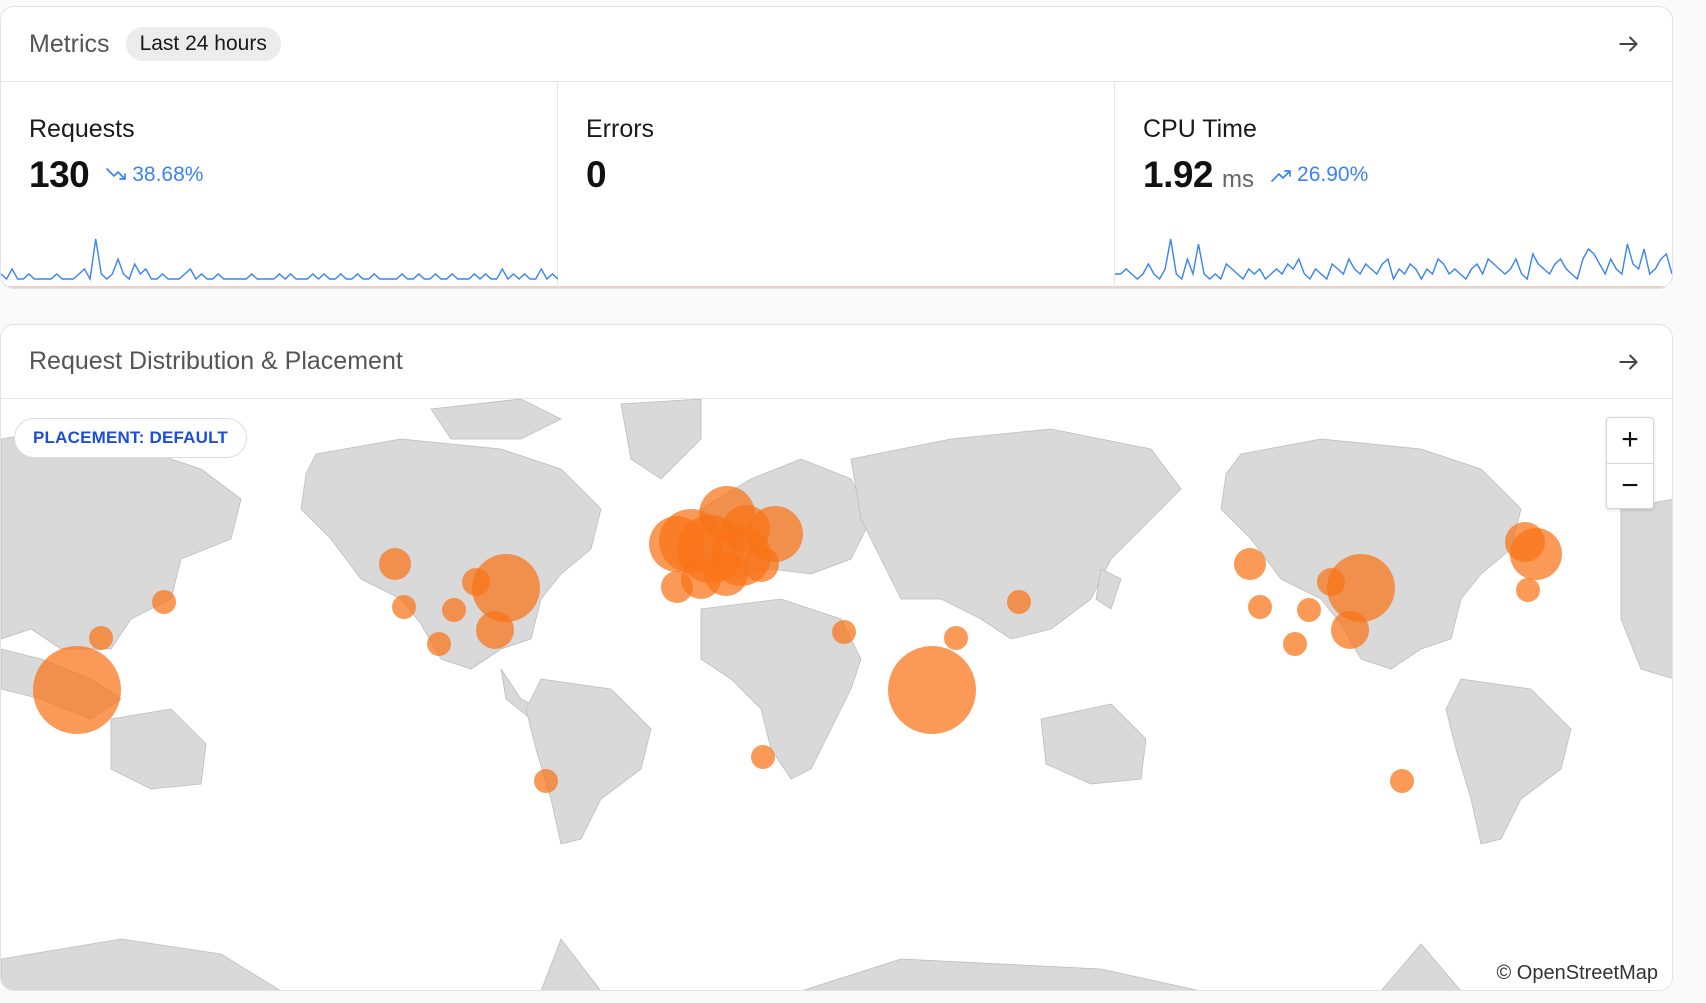 This screenshot has width=1706, height=1003. What do you see at coordinates (1393, 185) in the screenshot?
I see `metric-cpu-time: CPU Time 1.92 ms 26.90%` at bounding box center [1393, 185].